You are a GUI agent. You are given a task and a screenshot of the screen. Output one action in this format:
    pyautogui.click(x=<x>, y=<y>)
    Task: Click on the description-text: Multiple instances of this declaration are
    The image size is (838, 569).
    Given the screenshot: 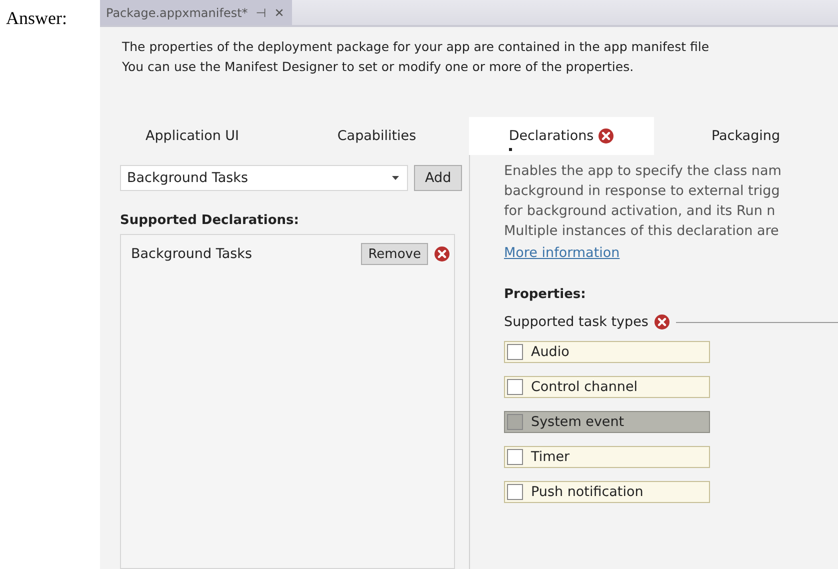 What is the action you would take?
    pyautogui.click(x=642, y=231)
    